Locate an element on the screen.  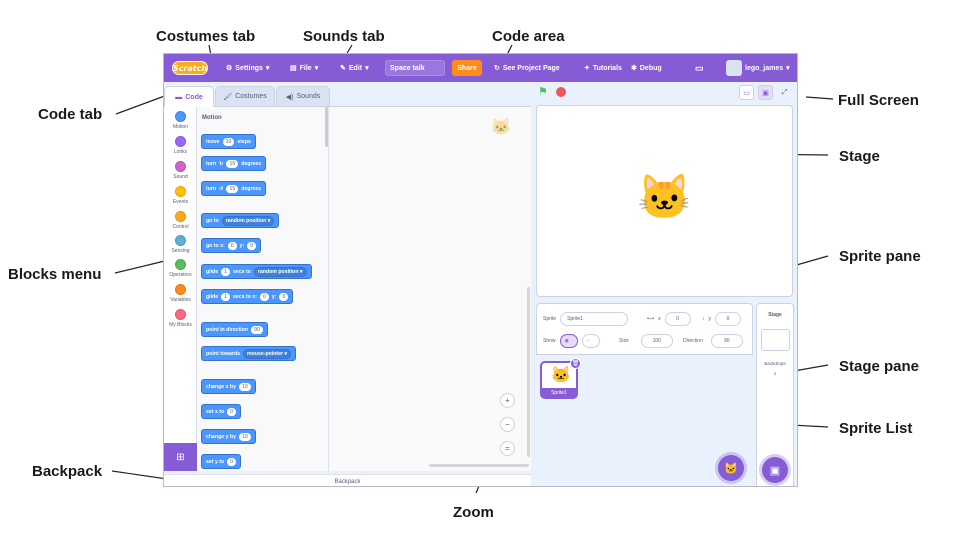
sprite-label: Sprite is located at coordinates (550, 319).